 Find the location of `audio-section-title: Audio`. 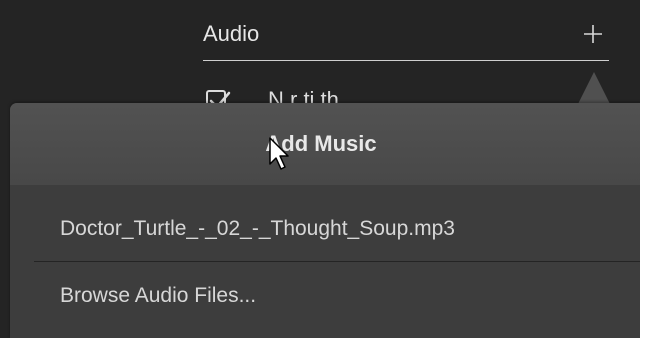

audio-section-title: Audio is located at coordinates (231, 33).